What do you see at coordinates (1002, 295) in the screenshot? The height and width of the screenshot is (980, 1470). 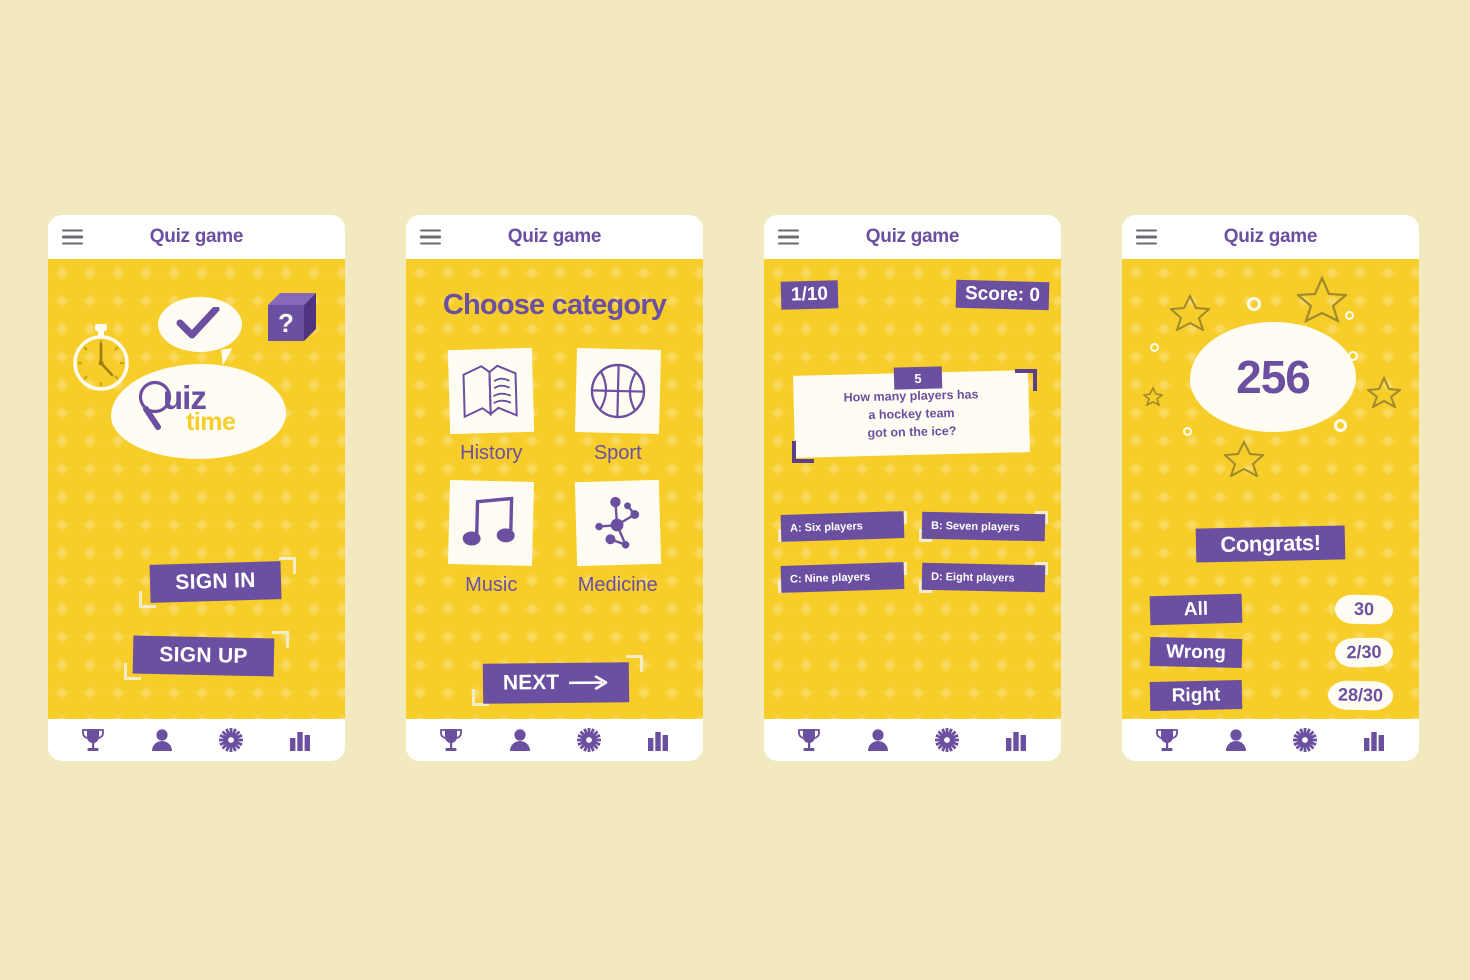 I see `score-badge: Score: 0` at bounding box center [1002, 295].